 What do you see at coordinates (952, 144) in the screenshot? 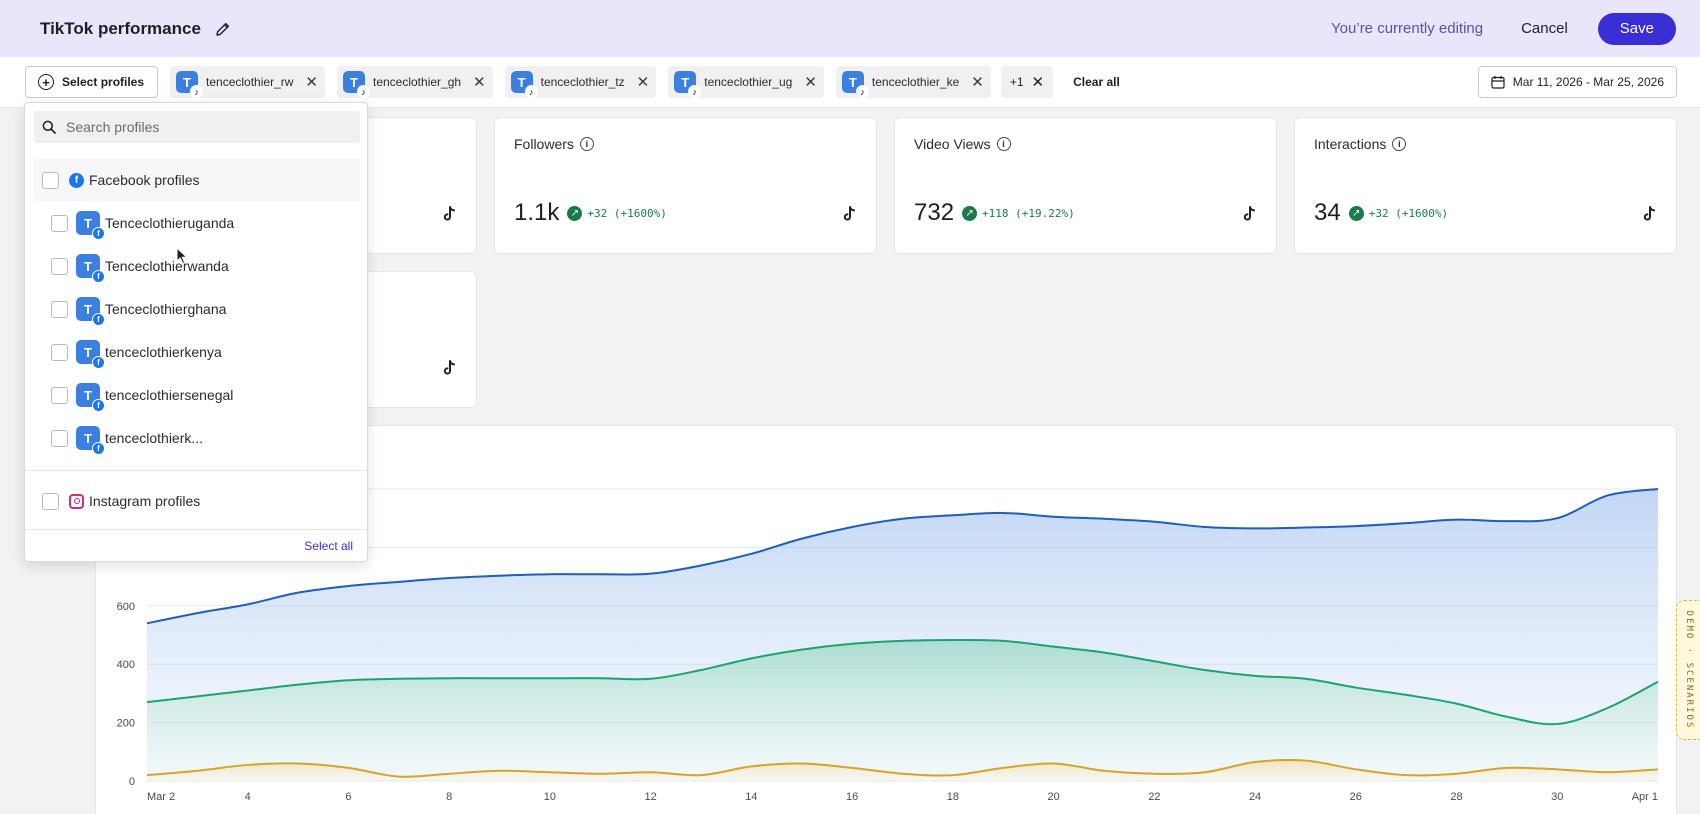
I see `metric-title: Video Views` at bounding box center [952, 144].